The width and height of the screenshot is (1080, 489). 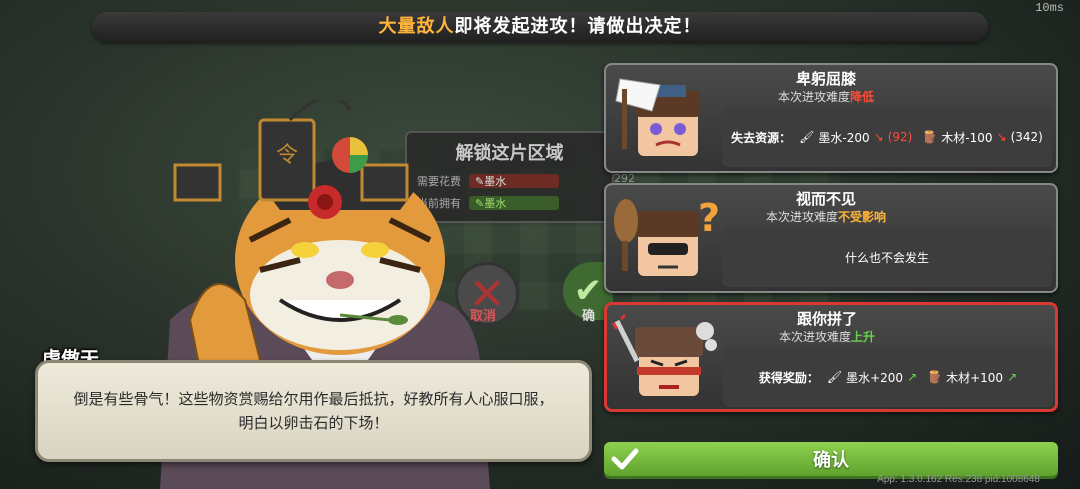 What do you see at coordinates (625, 459) in the screenshot?
I see `checkmark-icon` at bounding box center [625, 459].